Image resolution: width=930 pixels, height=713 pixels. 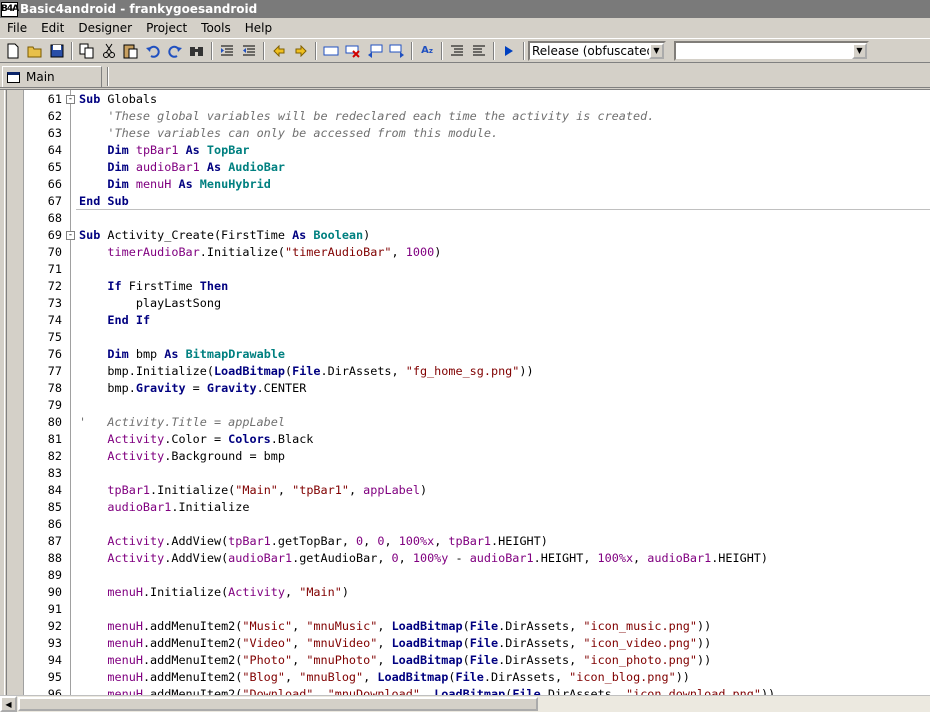 What do you see at coordinates (465, 439) in the screenshot?
I see `code-line: 81 Activity.Color = Colors.Black` at bounding box center [465, 439].